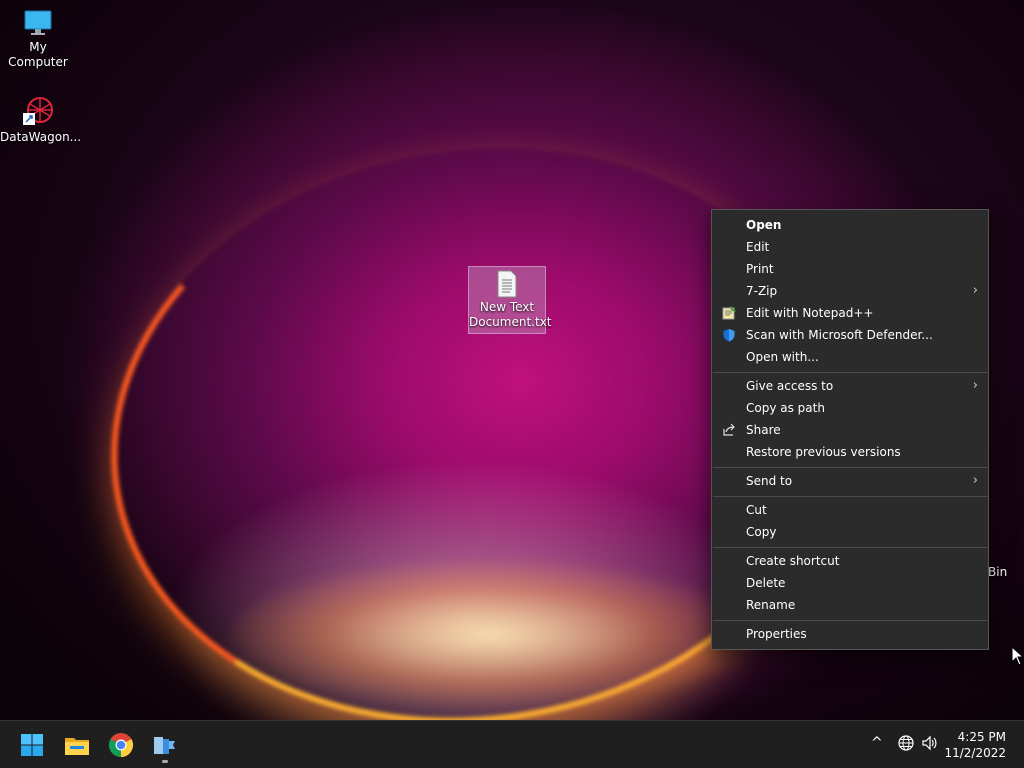 Image resolution: width=1024 pixels, height=768 pixels. I want to click on taskbar-clock: 4:25 PM 11/2/2022, so click(975, 745).